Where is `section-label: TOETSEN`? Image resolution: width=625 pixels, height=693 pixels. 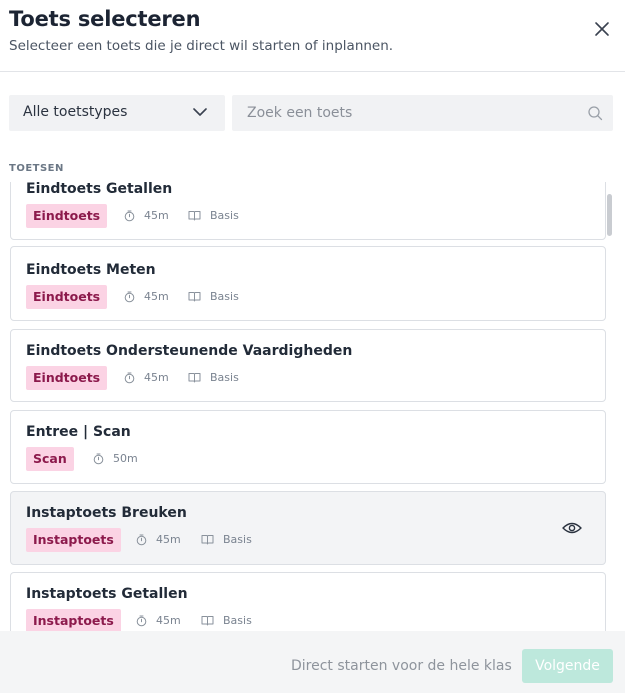 section-label: TOETSEN is located at coordinates (36, 168).